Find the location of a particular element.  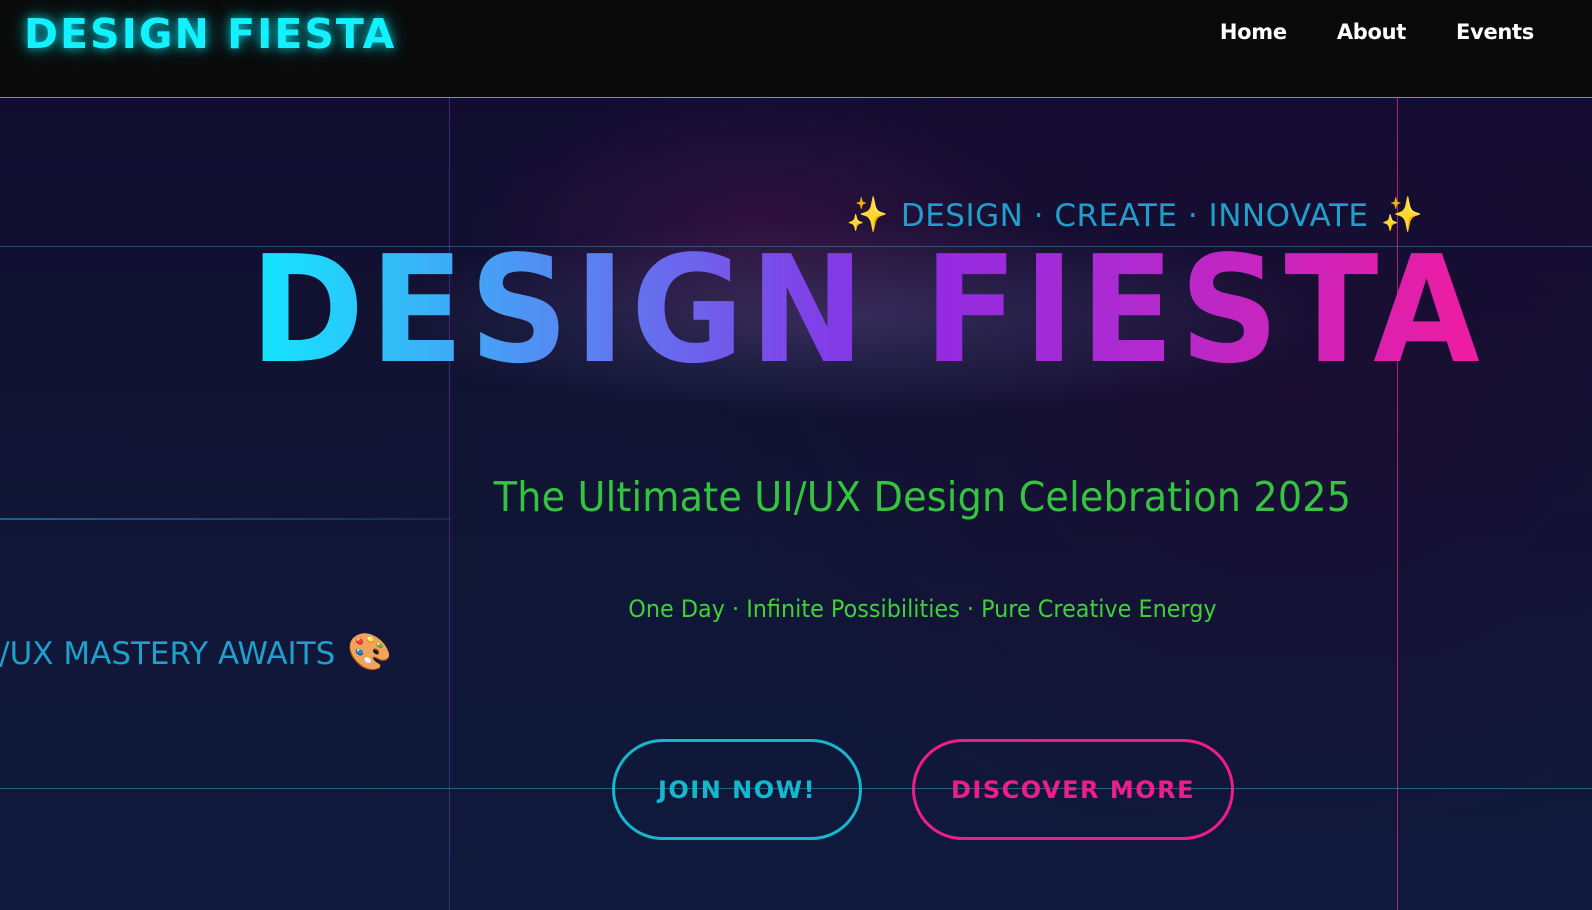

main-nav: Home About Events is located at coordinates (1377, 32).